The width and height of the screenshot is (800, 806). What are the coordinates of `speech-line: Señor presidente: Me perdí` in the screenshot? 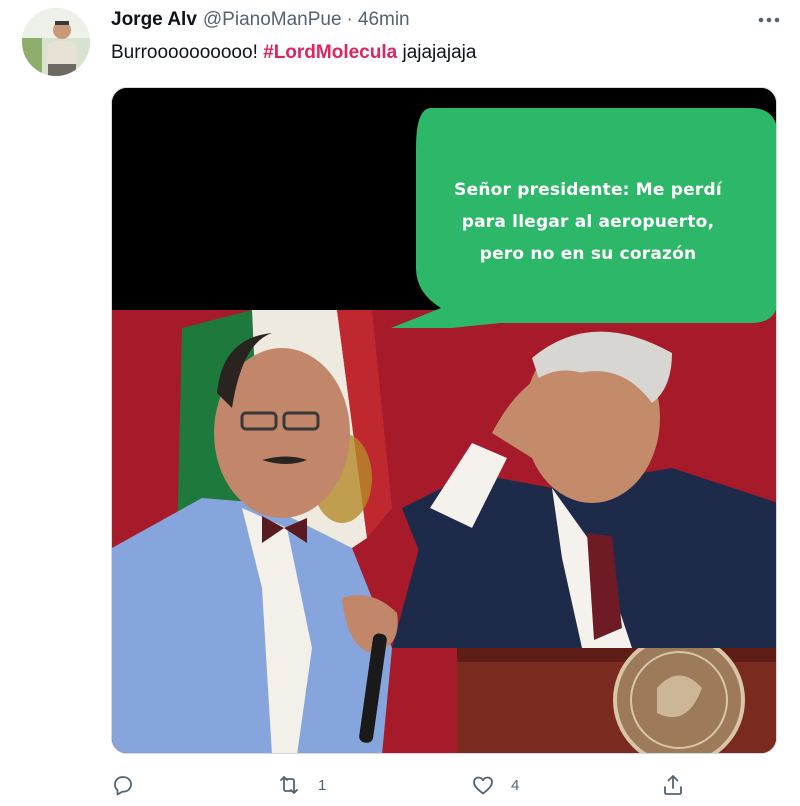 It's located at (588, 190).